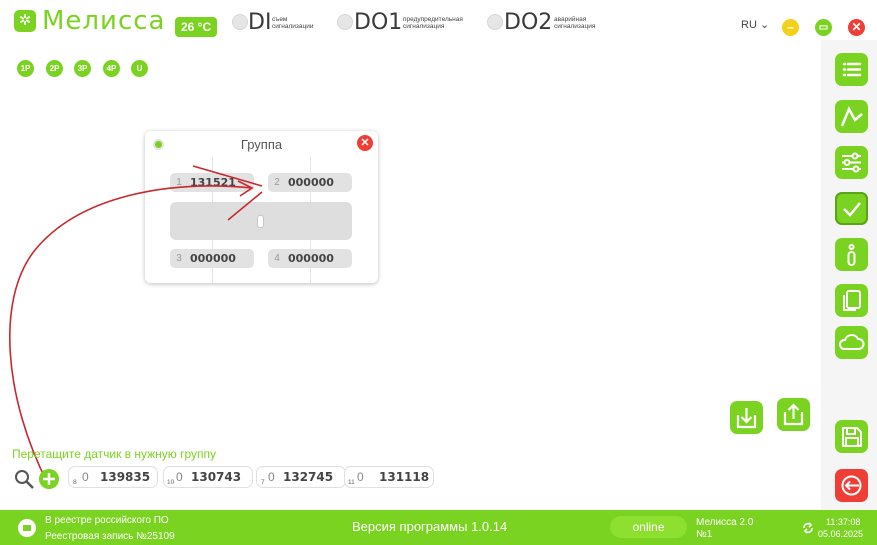 The height and width of the screenshot is (545, 877). Describe the element at coordinates (263, 482) in the screenshot. I see `sensor-index: 7` at that location.